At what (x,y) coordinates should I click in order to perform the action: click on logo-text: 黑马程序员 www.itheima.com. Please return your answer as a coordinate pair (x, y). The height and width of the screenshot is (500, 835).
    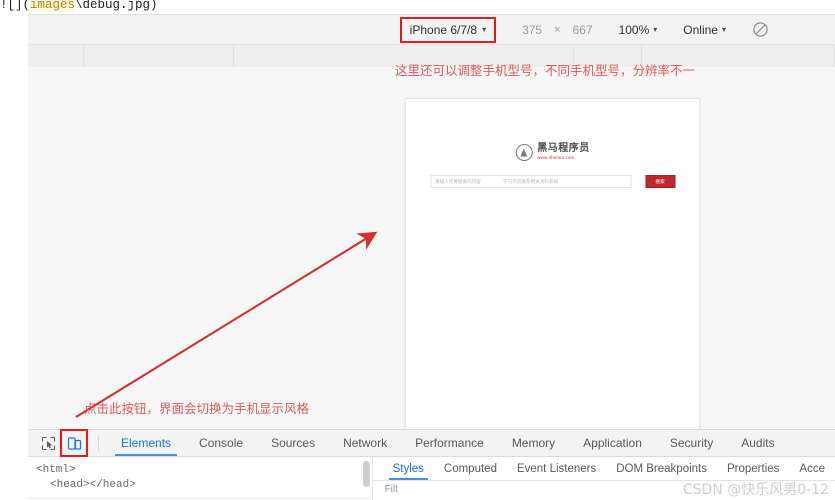
    Looking at the image, I should click on (563, 152).